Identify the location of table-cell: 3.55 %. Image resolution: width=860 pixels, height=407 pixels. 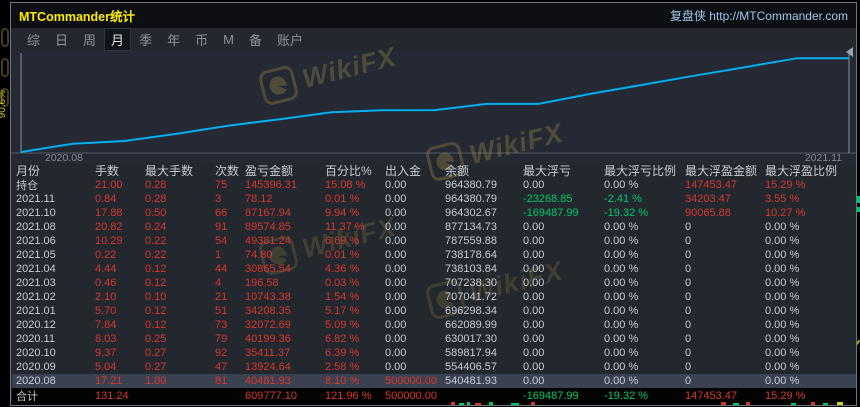
(782, 199).